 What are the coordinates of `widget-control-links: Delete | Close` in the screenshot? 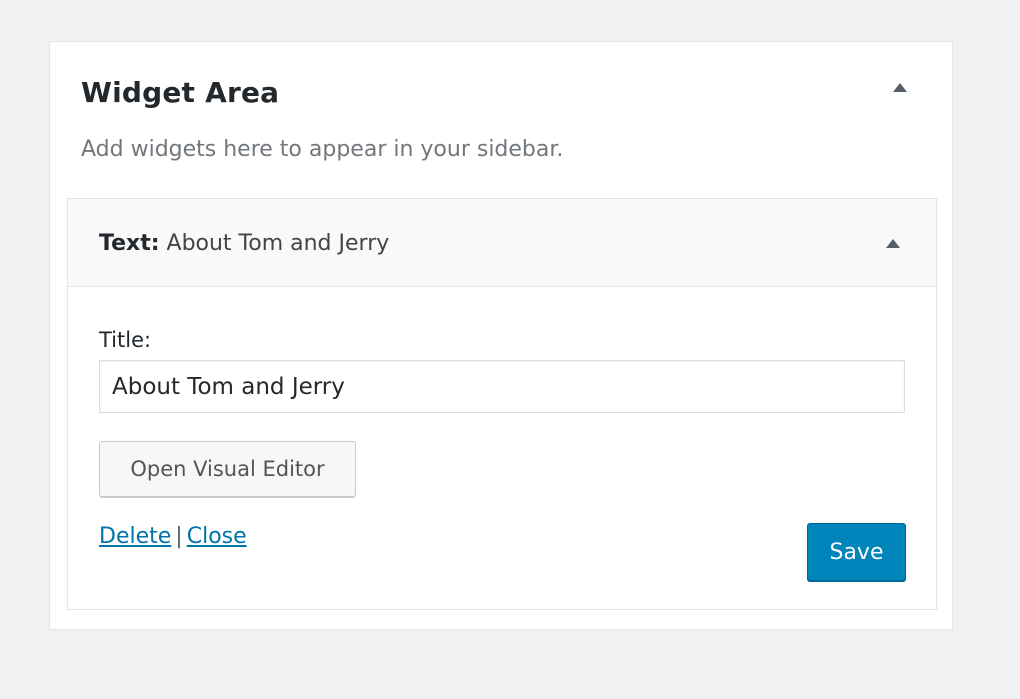 It's located at (173, 536).